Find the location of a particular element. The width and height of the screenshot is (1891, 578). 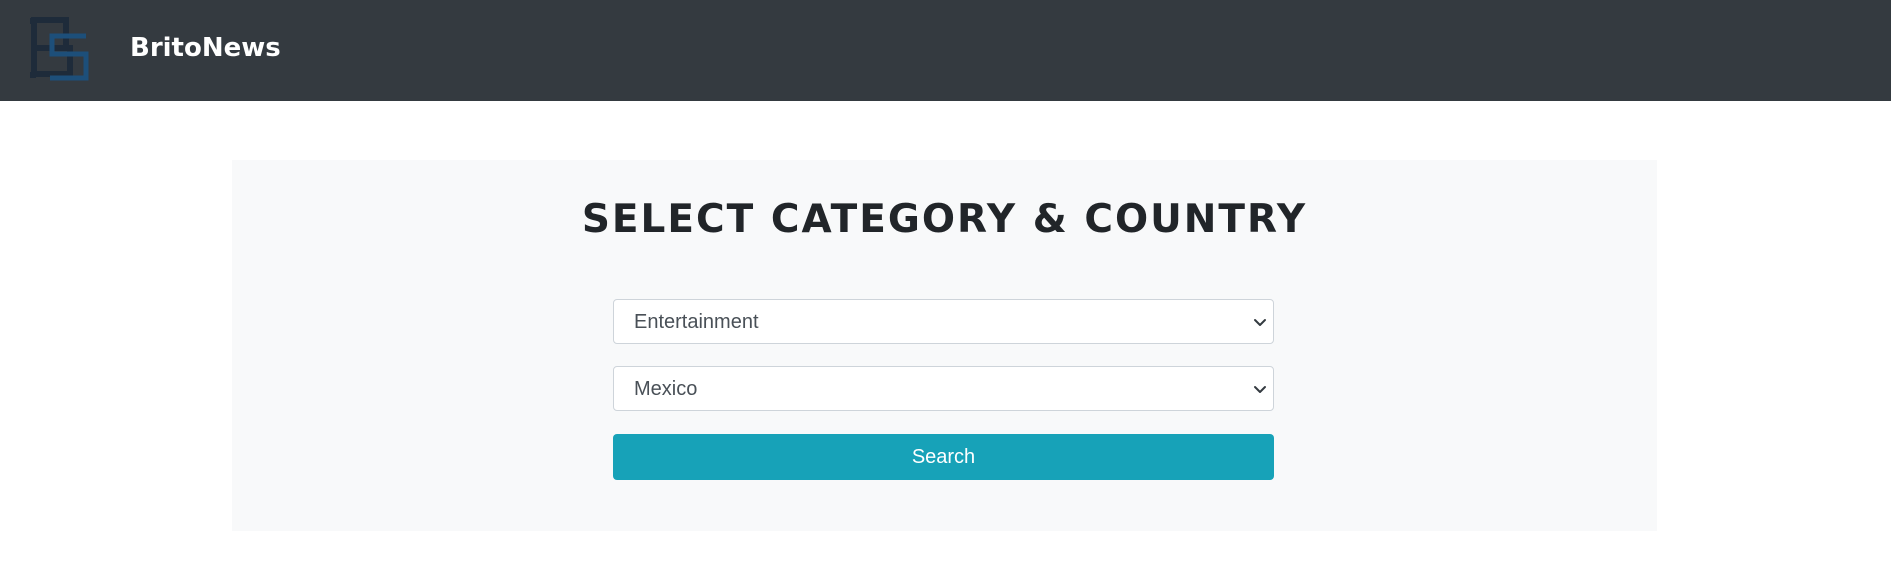

search-button: Search is located at coordinates (943, 457).